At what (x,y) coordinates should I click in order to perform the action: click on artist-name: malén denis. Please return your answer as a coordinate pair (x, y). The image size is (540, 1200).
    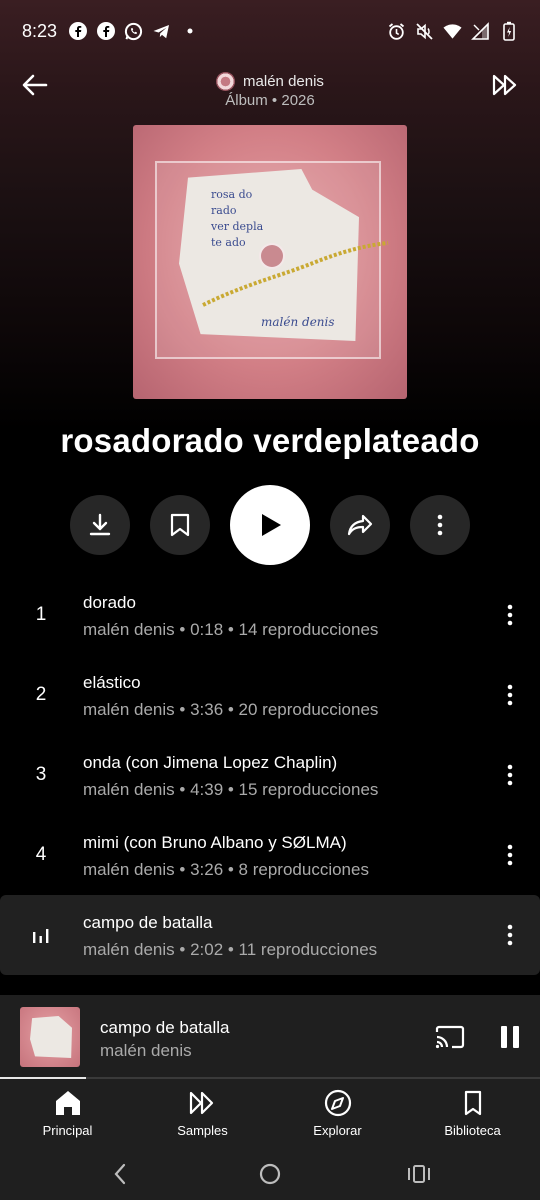
    Looking at the image, I should click on (283, 81).